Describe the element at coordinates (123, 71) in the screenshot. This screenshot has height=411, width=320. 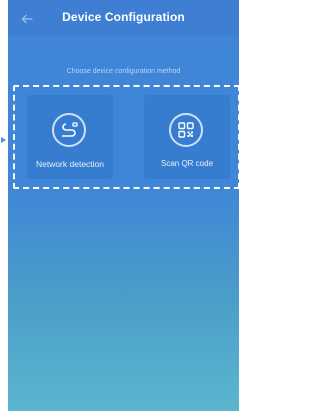
I see `instruction-text: Choose device configuration method` at that location.